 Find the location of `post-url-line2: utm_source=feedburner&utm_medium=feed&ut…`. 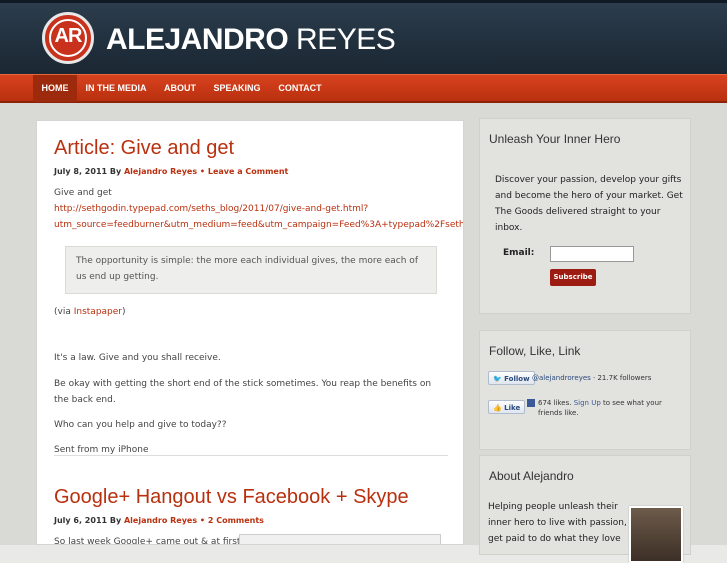

post-url-line2: utm_source=feedburner&utm_medium=feed&ut… is located at coordinates (258, 225).